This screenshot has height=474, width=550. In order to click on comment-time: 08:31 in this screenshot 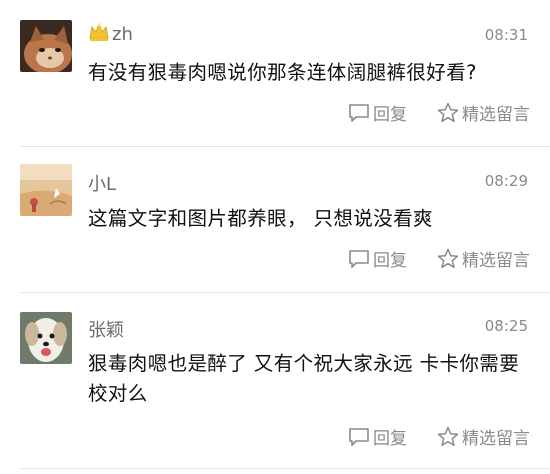, I will do `click(506, 35)`.